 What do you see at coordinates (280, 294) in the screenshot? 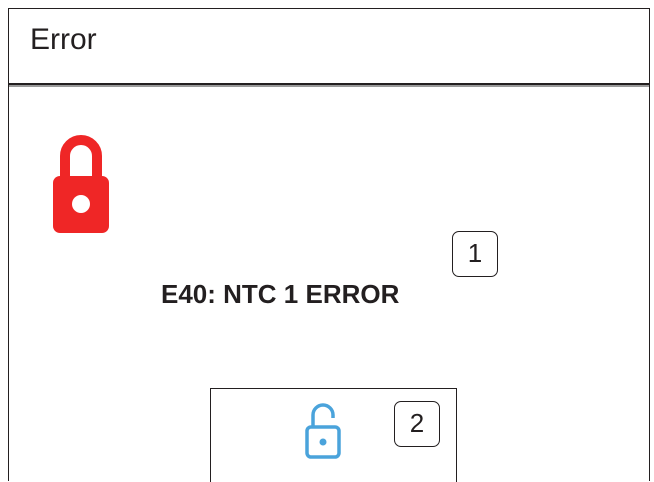
I see `error-message: E40: NTC 1 ERROR` at bounding box center [280, 294].